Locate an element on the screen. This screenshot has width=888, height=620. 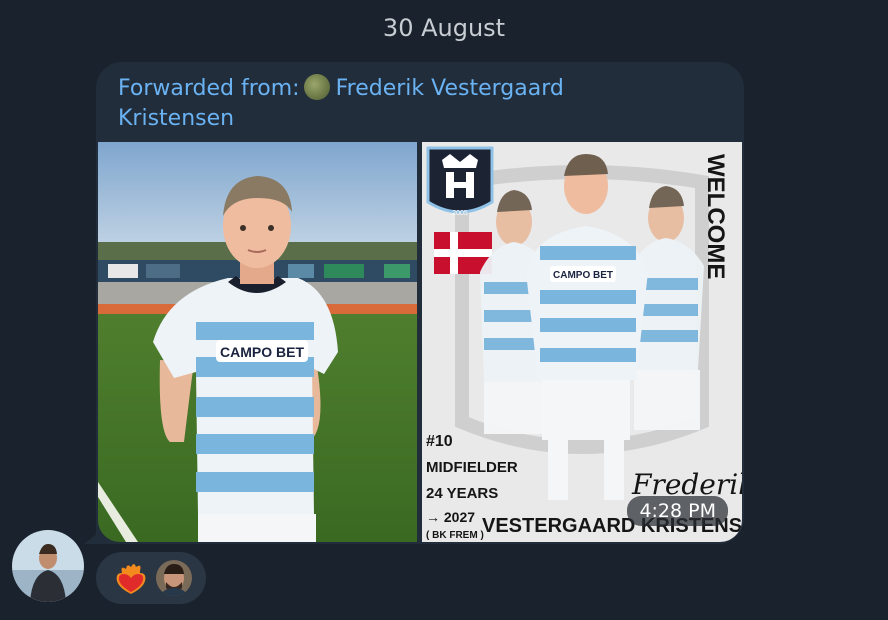
reactor-avatar is located at coordinates (174, 578).